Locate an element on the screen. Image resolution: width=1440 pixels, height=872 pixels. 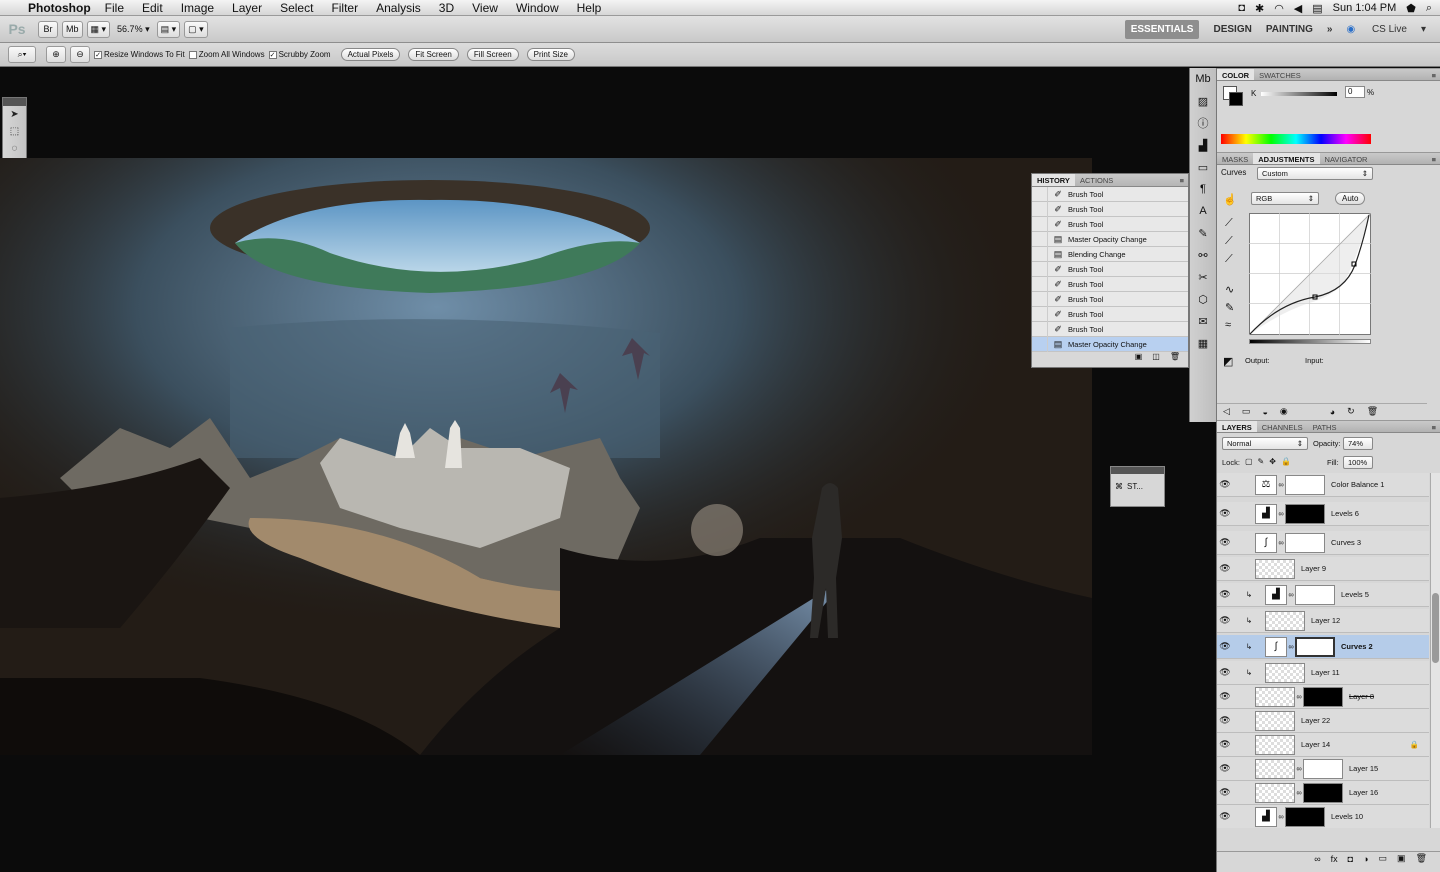
spotlight-icon: ⌕ is located at coordinates (1429, 8).